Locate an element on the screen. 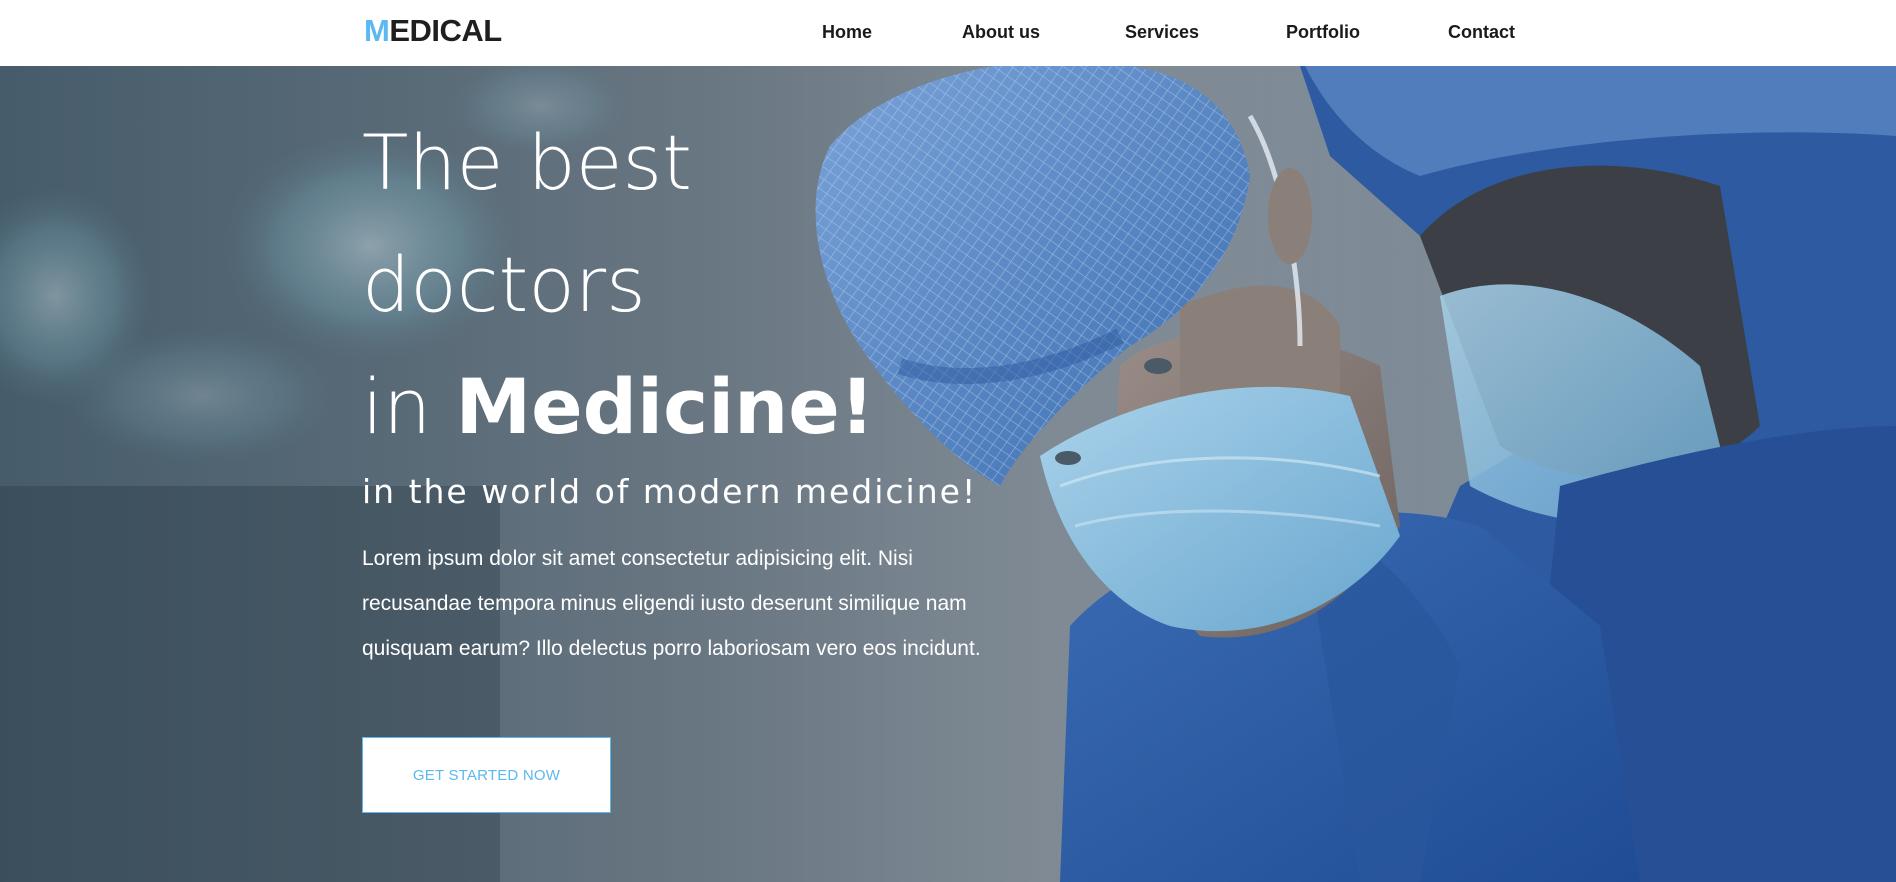 The height and width of the screenshot is (882, 1896). logo-text: EDICAL is located at coordinates (445, 30).